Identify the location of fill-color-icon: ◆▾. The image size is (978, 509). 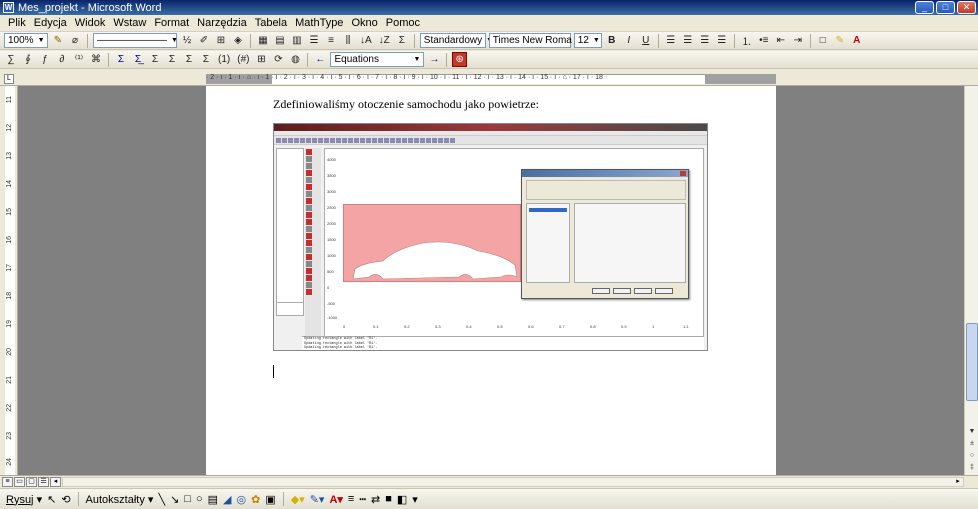
(298, 499).